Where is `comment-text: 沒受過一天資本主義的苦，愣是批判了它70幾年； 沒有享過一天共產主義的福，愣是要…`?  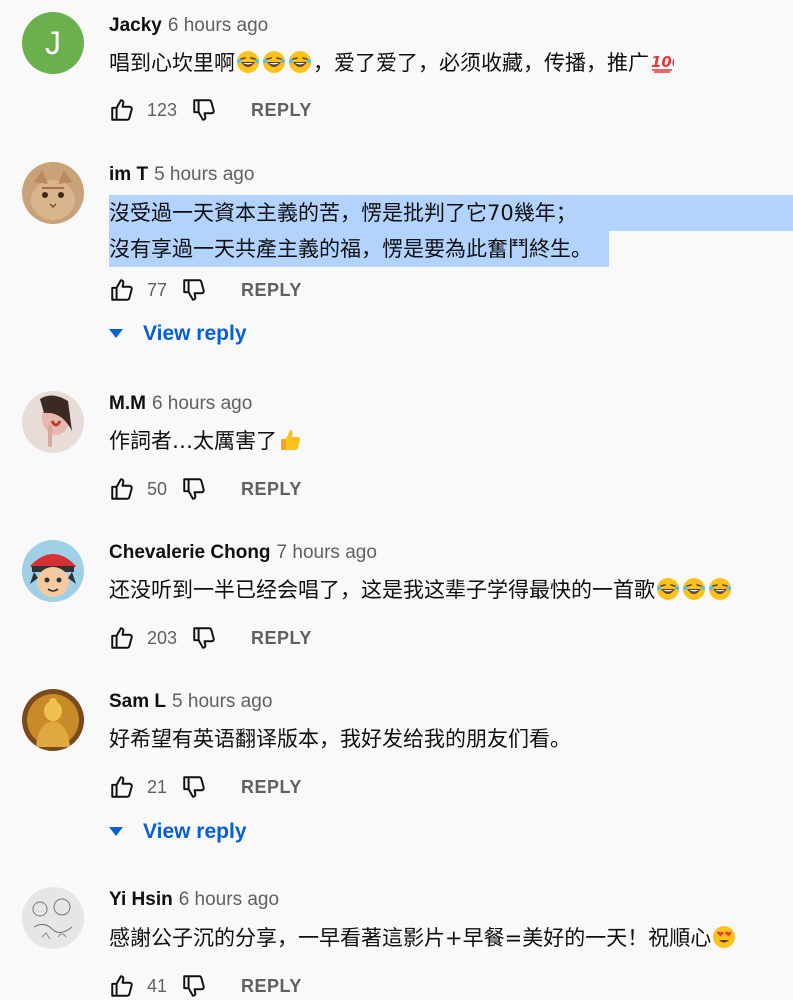
comment-text: 沒受過一天資本主義的苦，愣是批判了它70幾年； 沒有享過一天共產主義的福，愣是要… is located at coordinates (451, 231).